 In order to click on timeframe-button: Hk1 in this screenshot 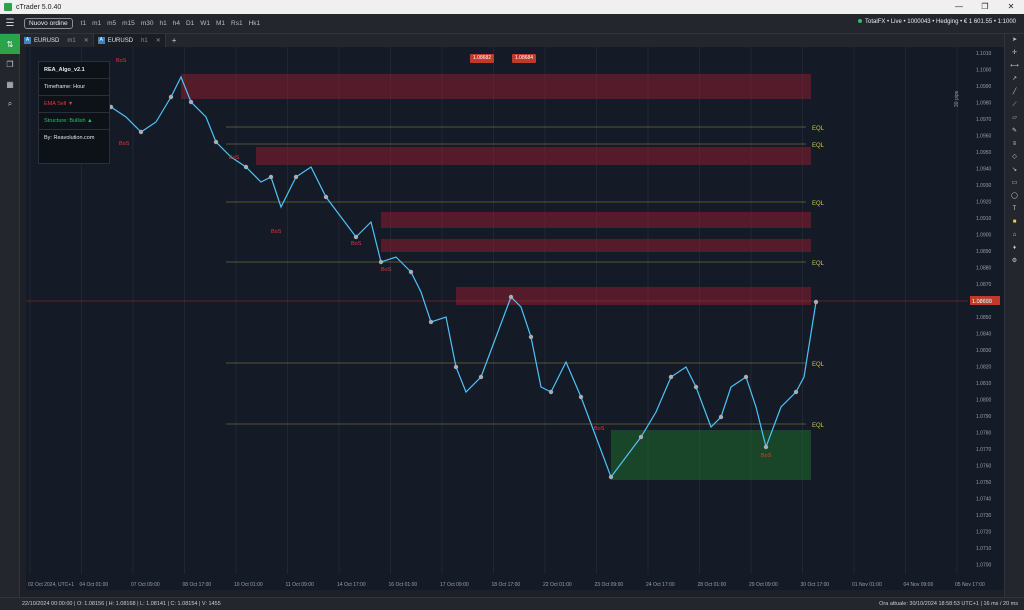, I will do `click(255, 23)`.